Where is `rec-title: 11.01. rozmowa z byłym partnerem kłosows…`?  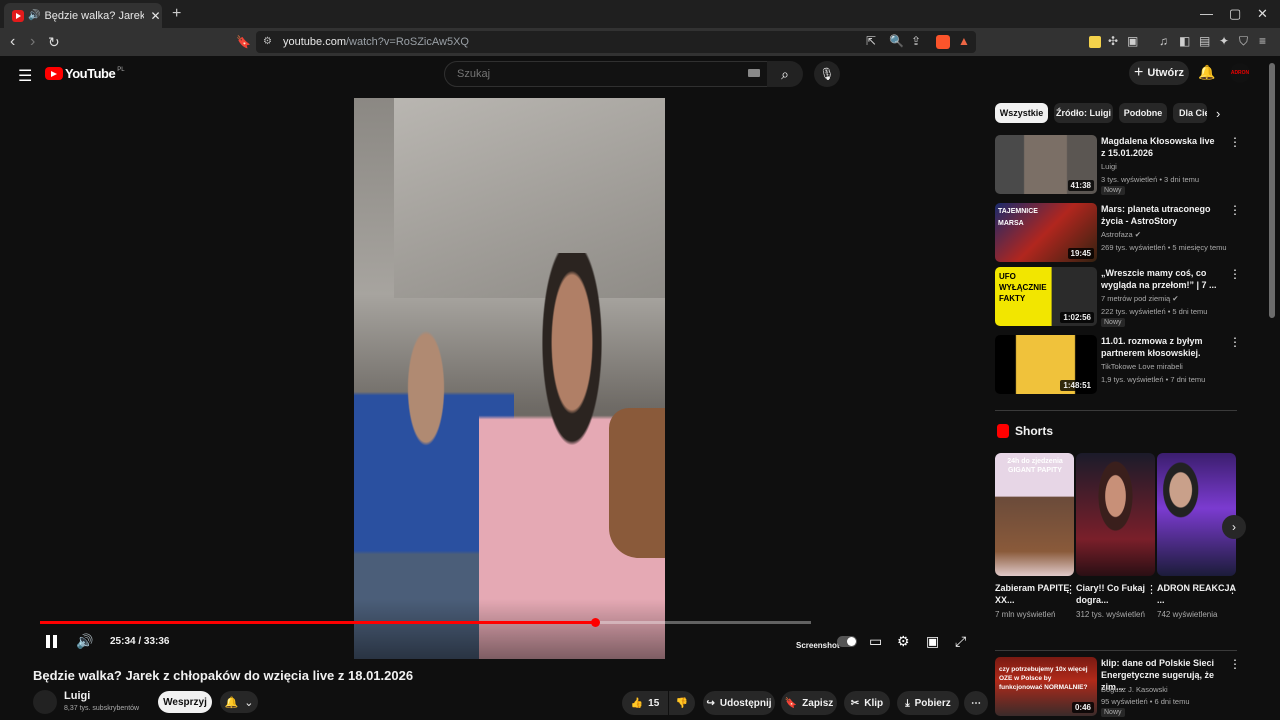
rec-title: 11.01. rozmowa z byłym partnerem kłosows… is located at coordinates (1152, 347).